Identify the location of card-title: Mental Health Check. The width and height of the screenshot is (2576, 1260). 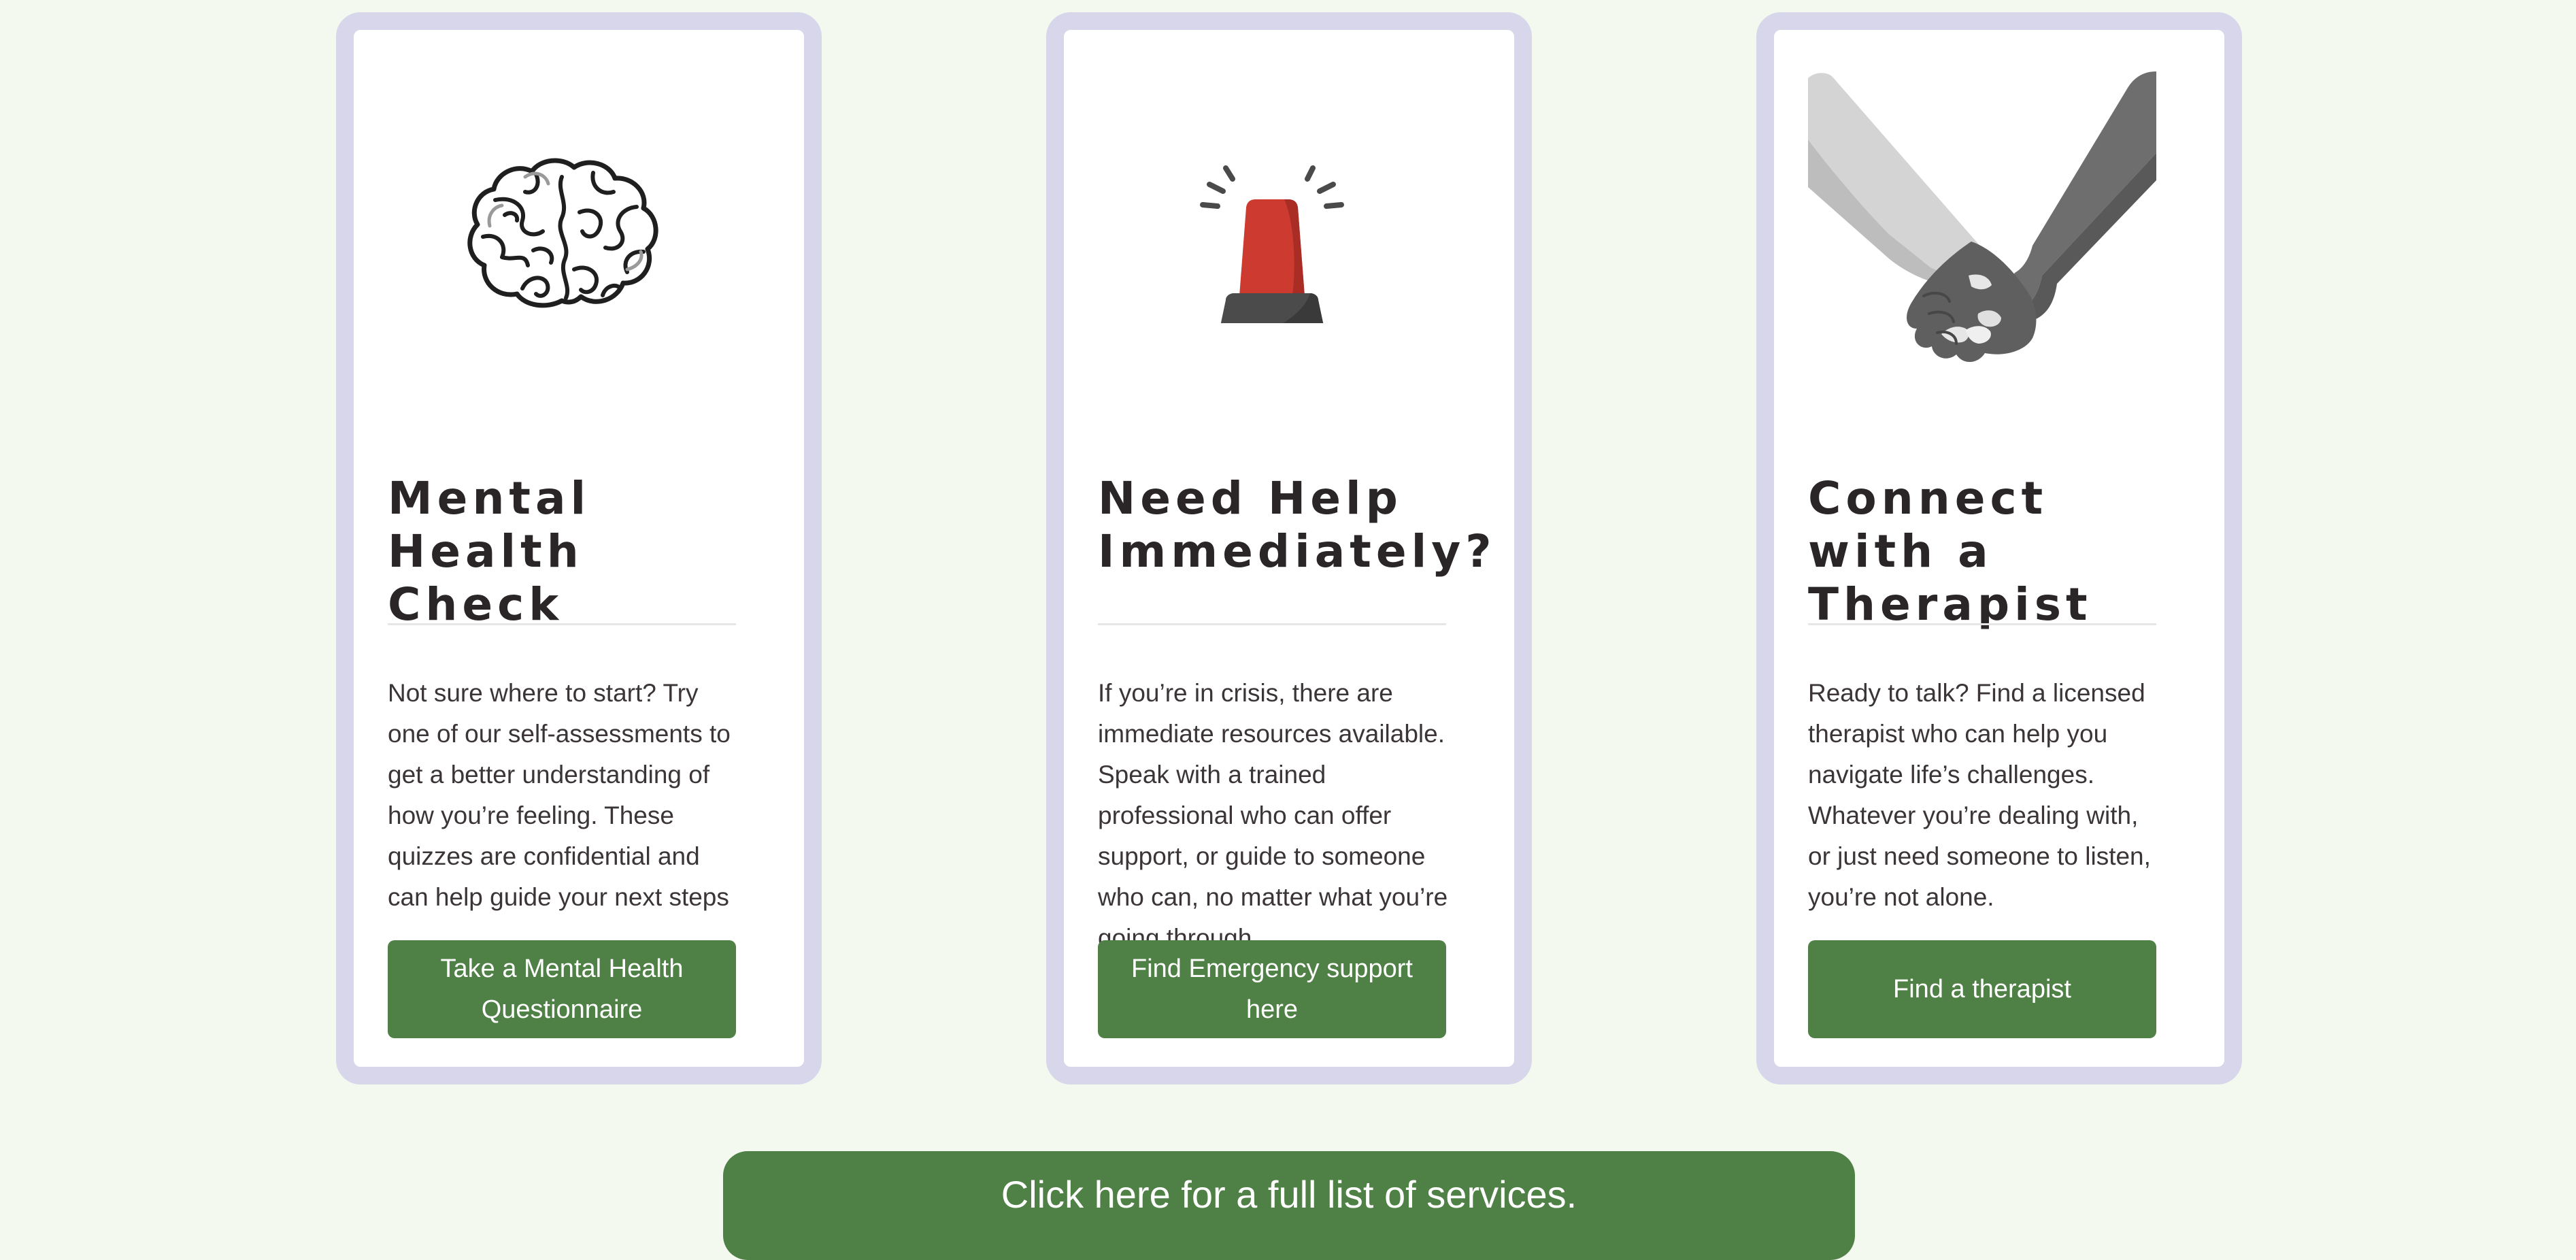
(489, 552).